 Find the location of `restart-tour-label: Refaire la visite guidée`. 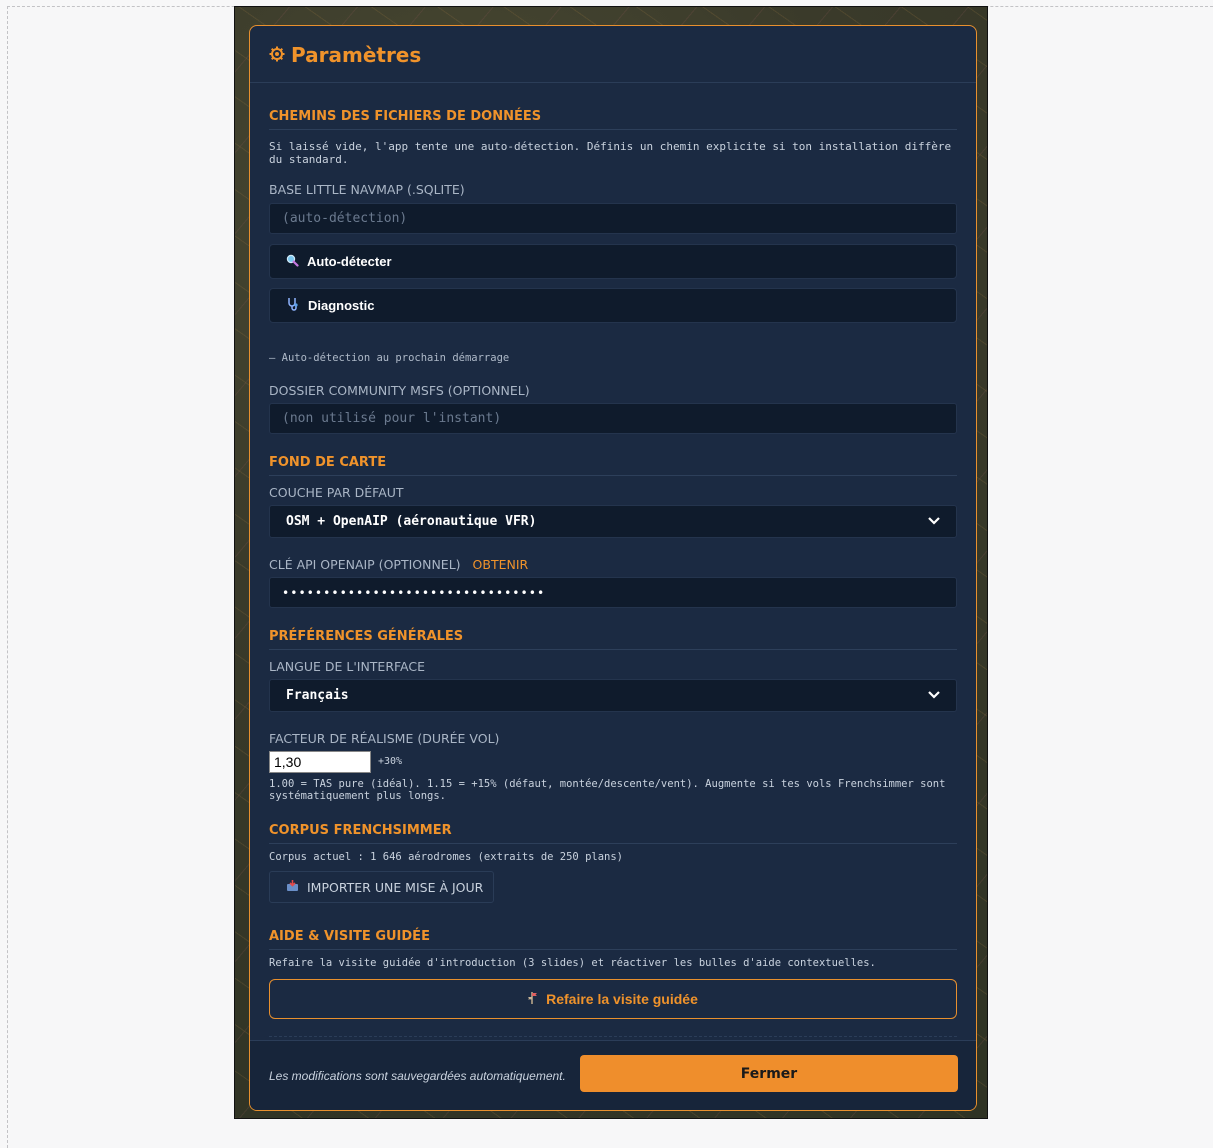

restart-tour-label: Refaire la visite guidée is located at coordinates (622, 999).